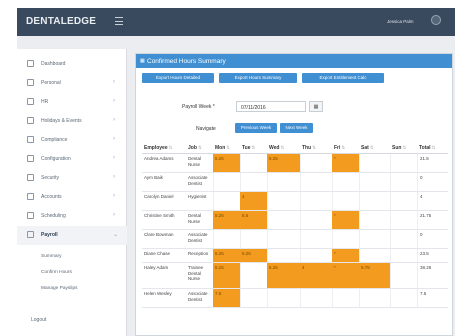 This screenshot has width=462, height=336. What do you see at coordinates (72, 257) in the screenshot?
I see `sidebar-subitem-summary: Summary` at bounding box center [72, 257].